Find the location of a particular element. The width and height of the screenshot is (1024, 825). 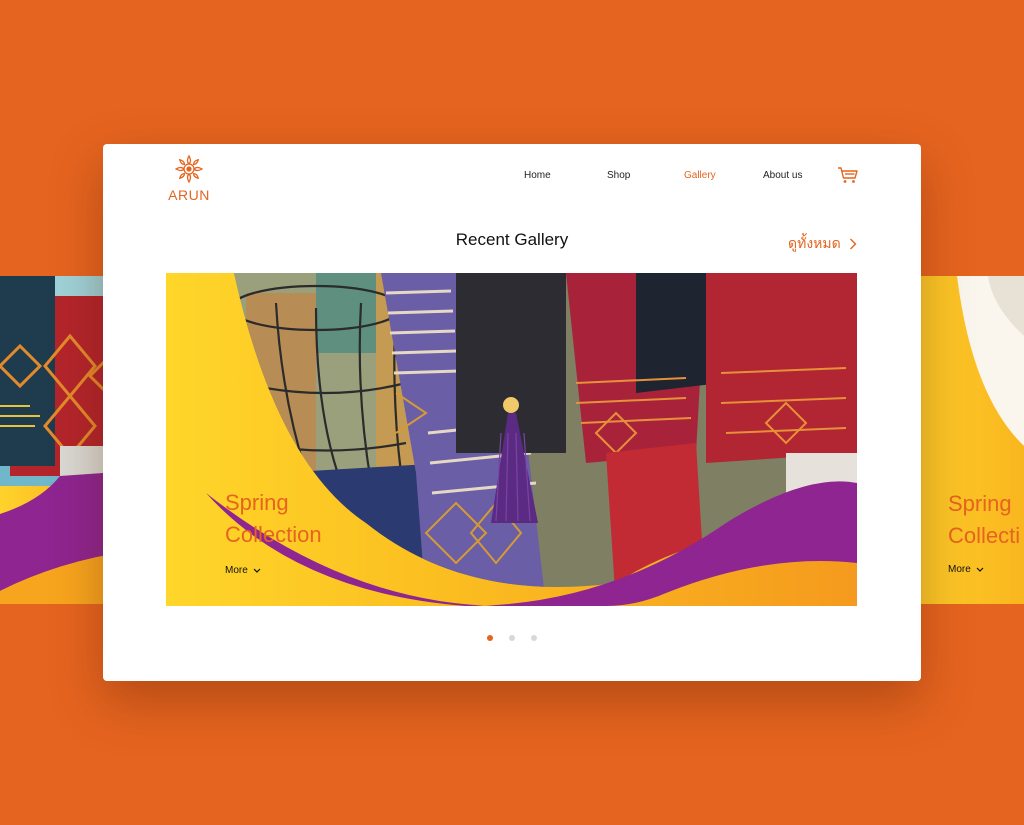

see-all-link: ดูทั้งหมด is located at coordinates (822, 244).